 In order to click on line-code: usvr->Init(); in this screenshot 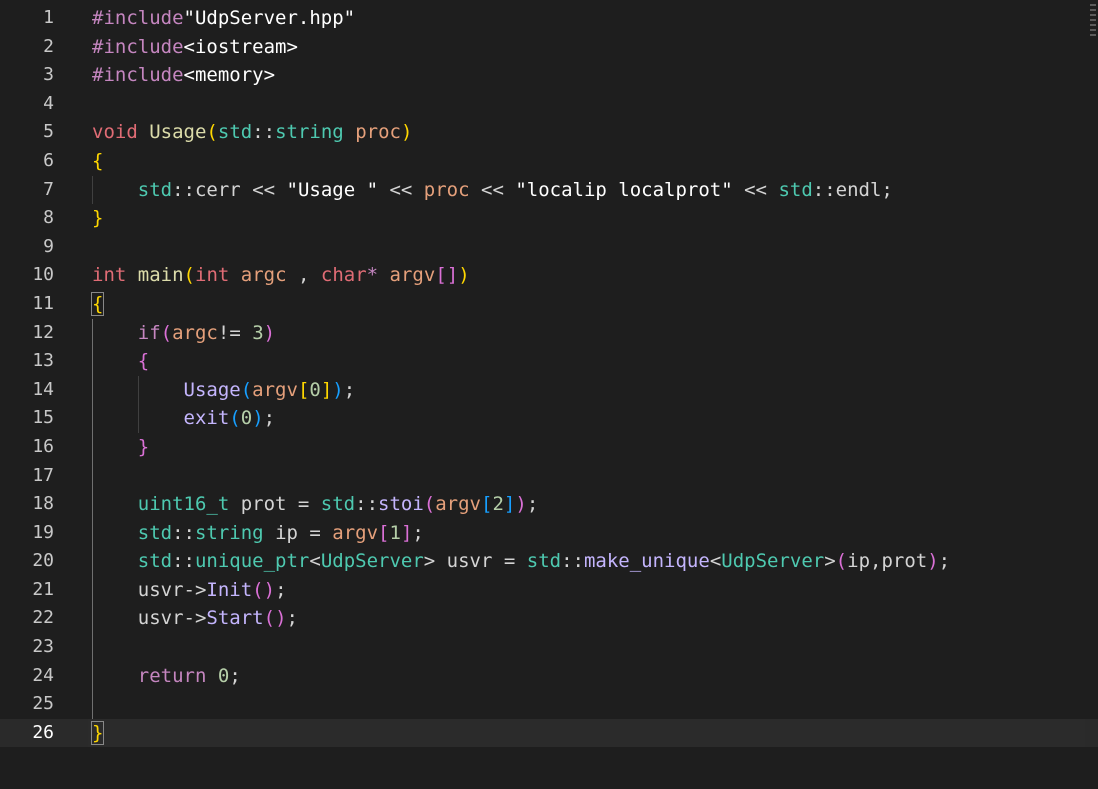, I will do `click(189, 590)`.